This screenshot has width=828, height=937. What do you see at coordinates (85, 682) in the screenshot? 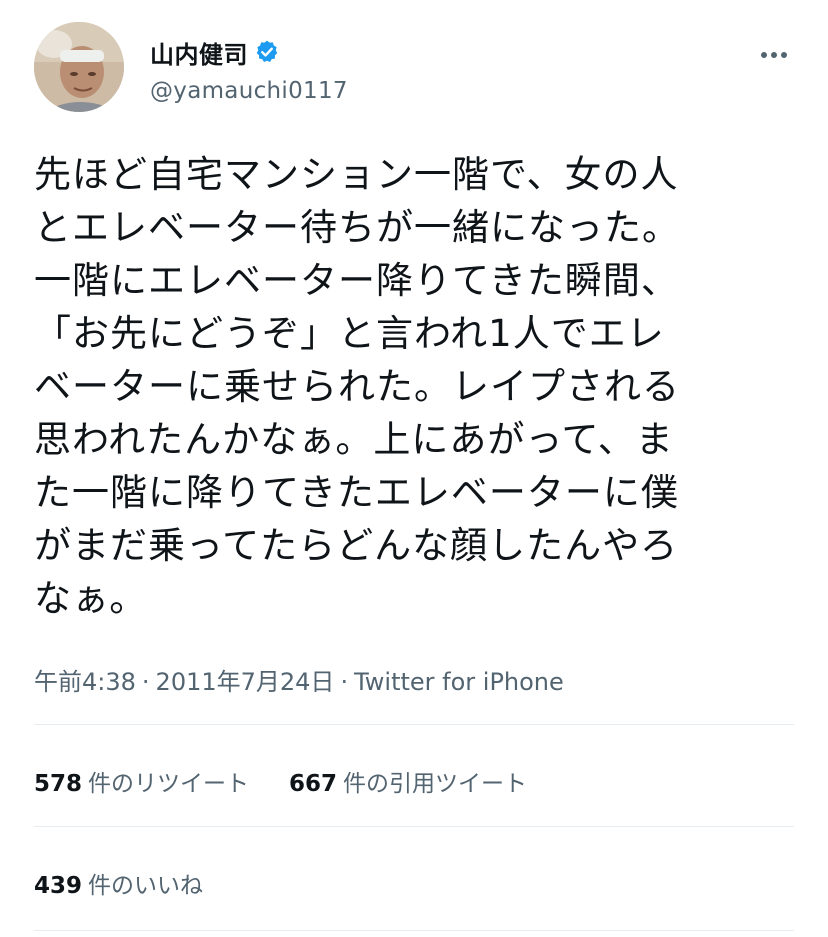
I see `tweet-time: 午前4:38` at bounding box center [85, 682].